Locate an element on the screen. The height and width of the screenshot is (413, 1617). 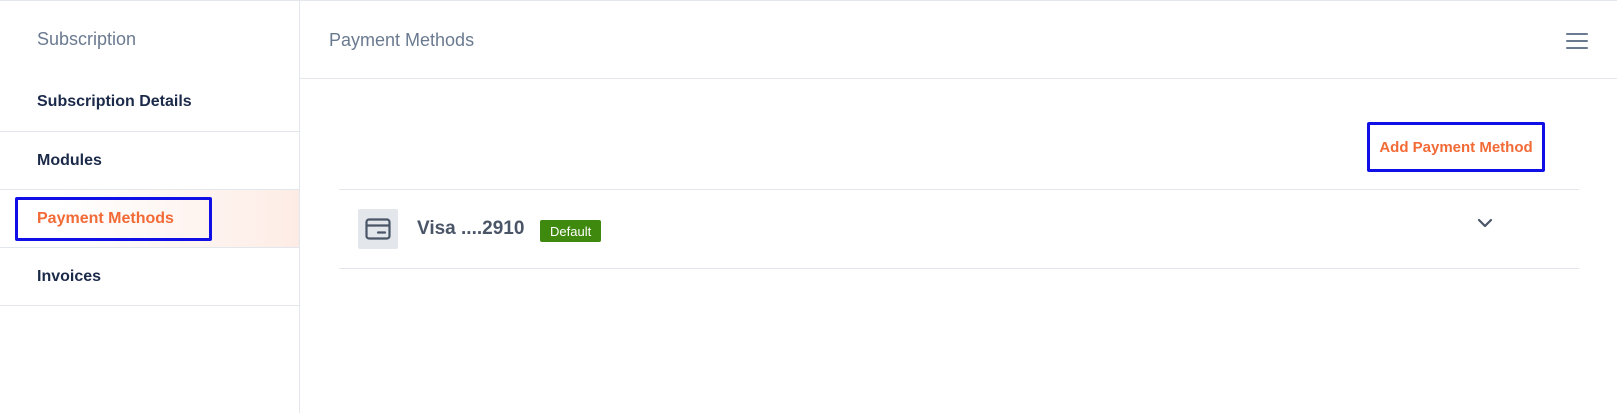
add-payment-method-button: Add Payment Method is located at coordinates (1456, 147).